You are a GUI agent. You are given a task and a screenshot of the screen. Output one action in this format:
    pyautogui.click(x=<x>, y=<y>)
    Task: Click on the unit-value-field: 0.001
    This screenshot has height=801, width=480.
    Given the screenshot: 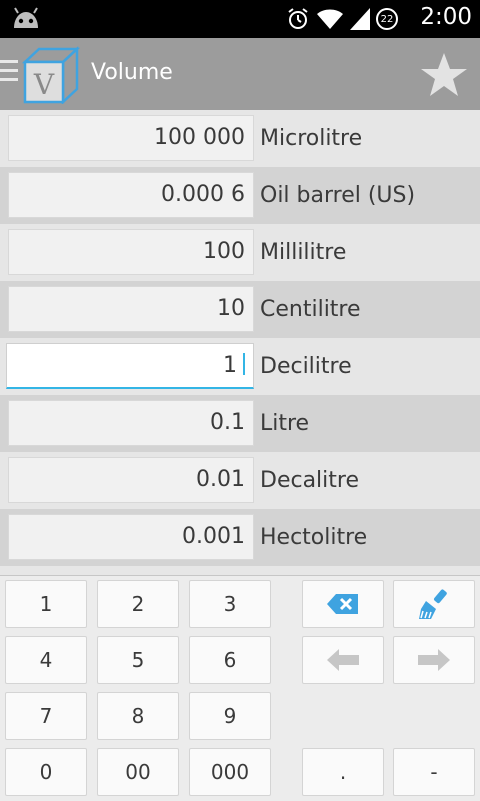 What is the action you would take?
    pyautogui.click(x=131, y=537)
    